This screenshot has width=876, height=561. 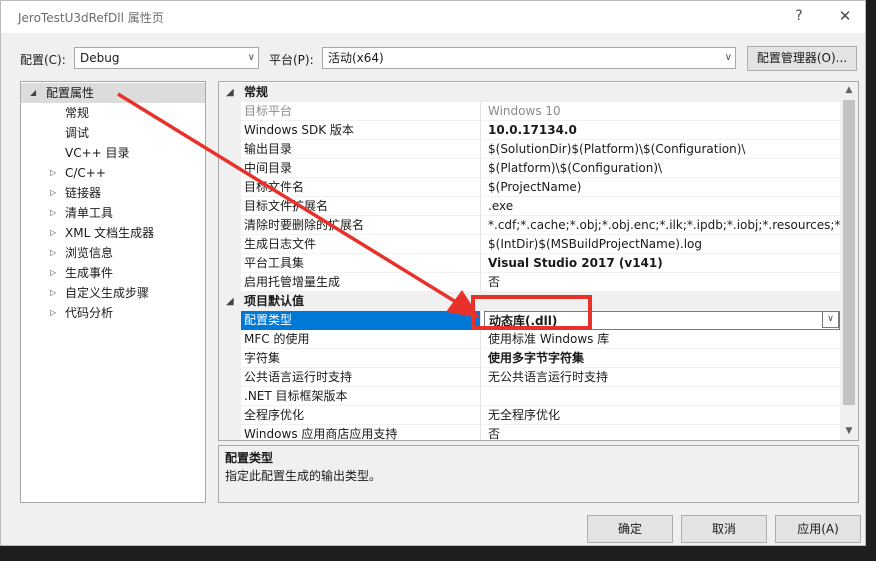 What do you see at coordinates (361, 130) in the screenshot?
I see `property-name: Windows SDK 版本` at bounding box center [361, 130].